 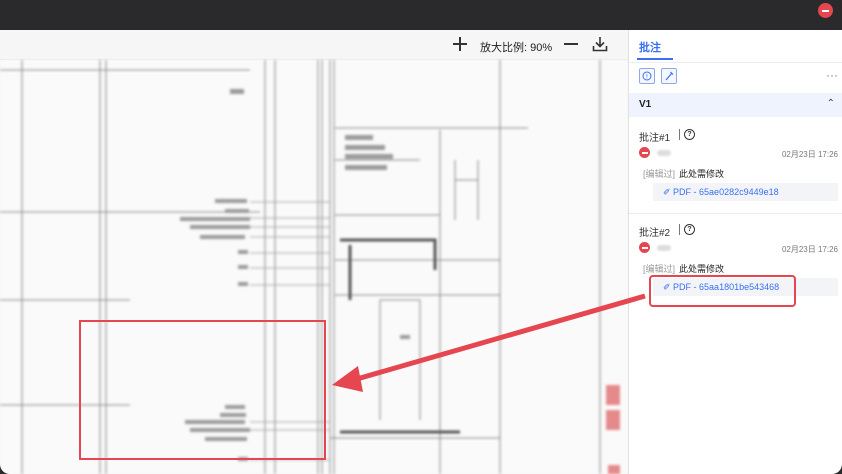 I want to click on pdf-link-label: PDF - 65aa1801be543468, so click(x=726, y=287).